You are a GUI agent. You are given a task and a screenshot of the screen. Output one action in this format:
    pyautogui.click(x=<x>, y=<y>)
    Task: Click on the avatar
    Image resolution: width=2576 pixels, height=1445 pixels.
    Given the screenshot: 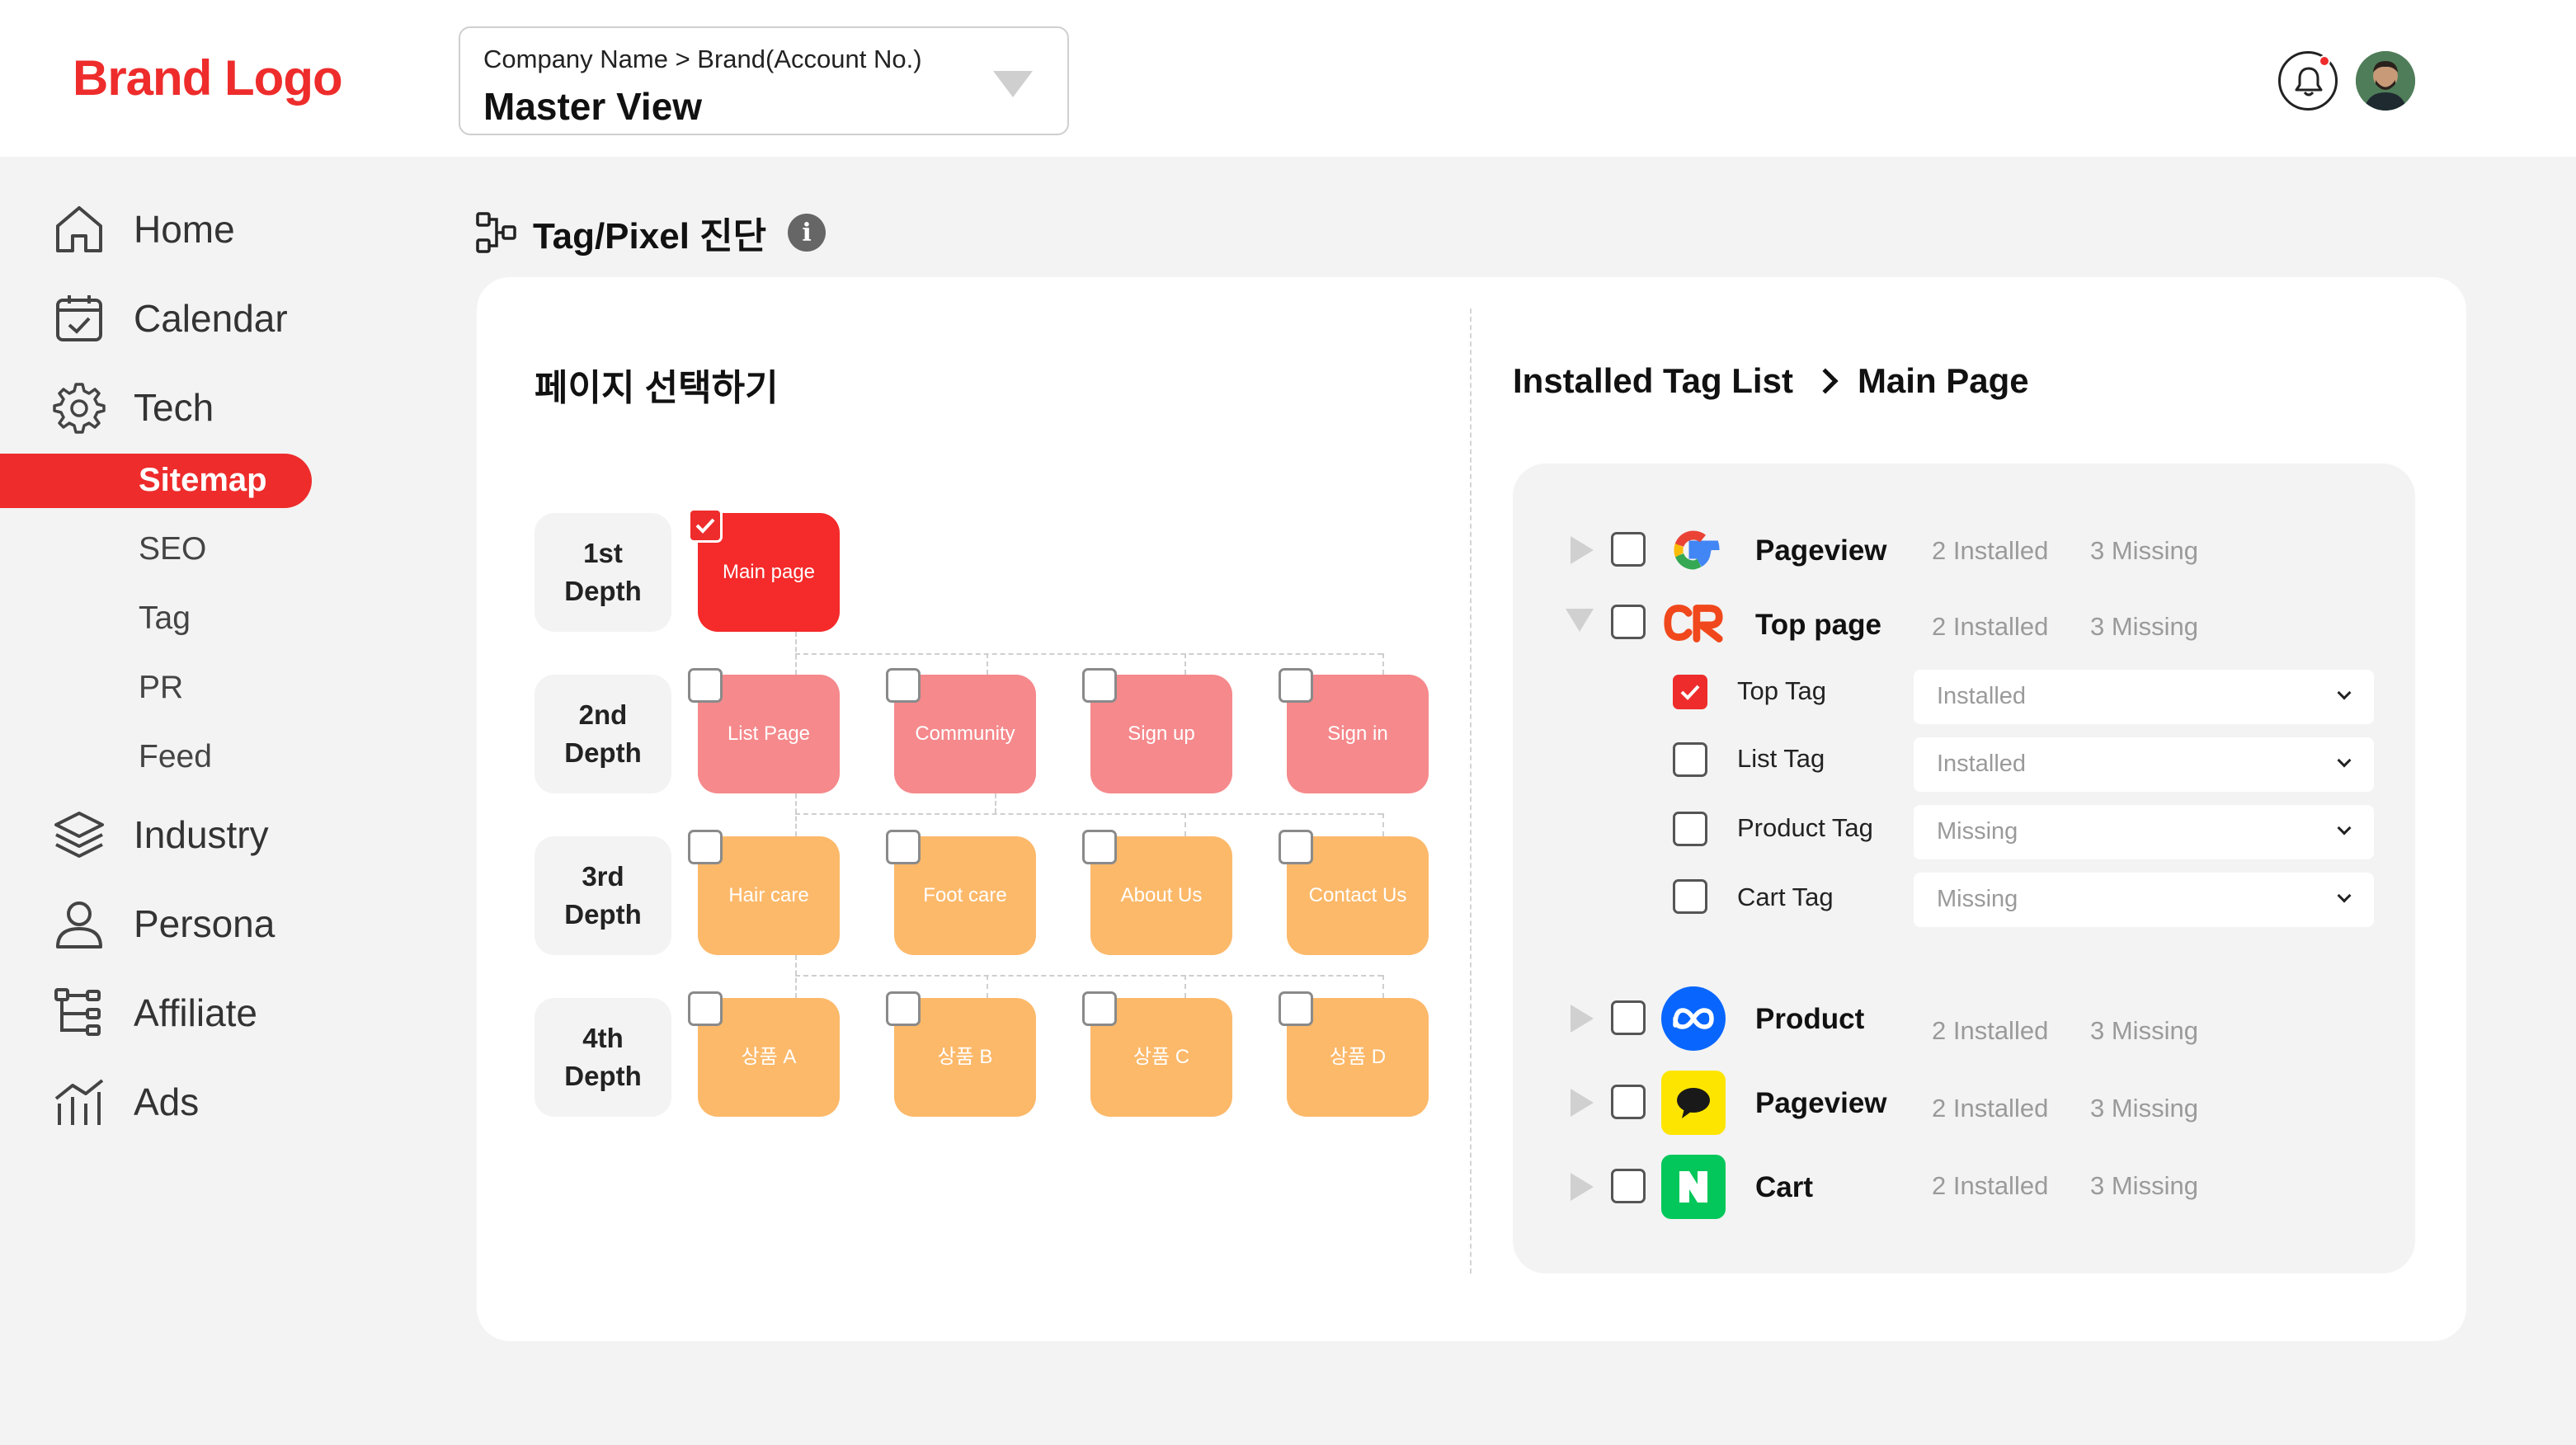 What is the action you would take?
    pyautogui.click(x=2385, y=81)
    